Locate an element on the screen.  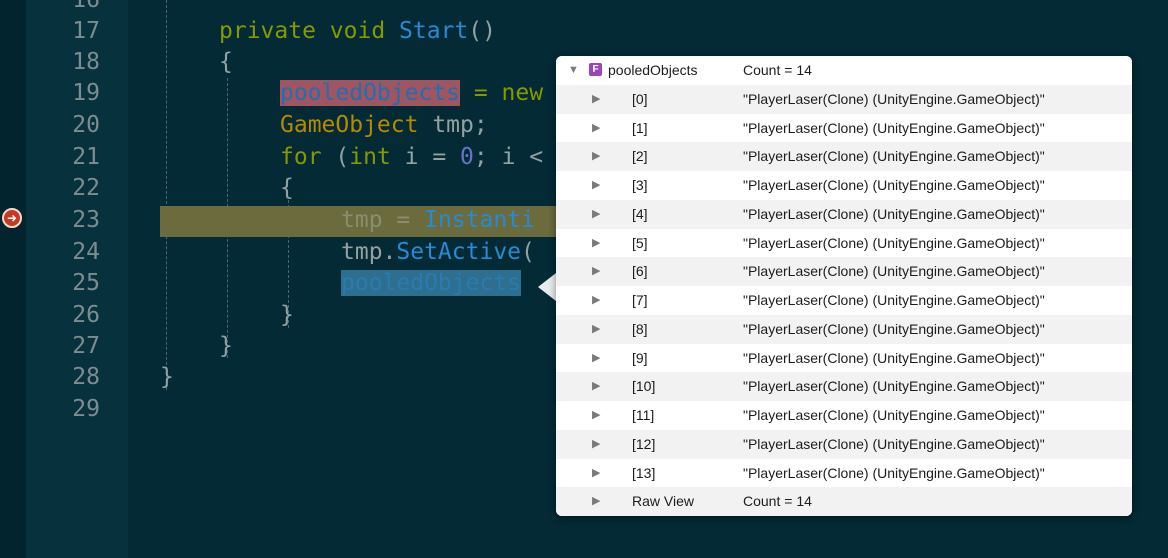
item-index: [10] is located at coordinates (644, 386).